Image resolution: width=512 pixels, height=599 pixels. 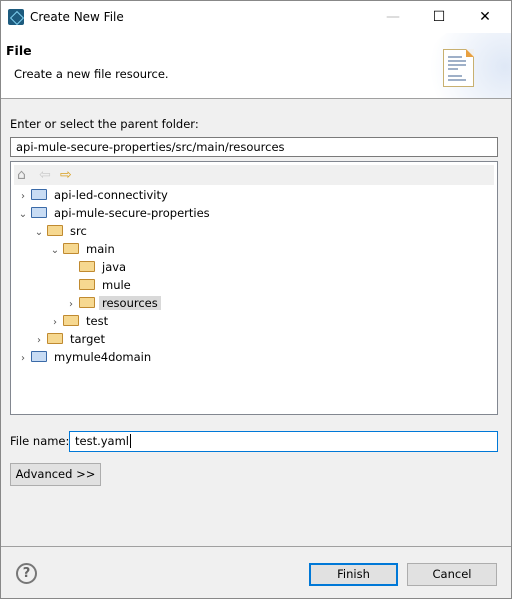 What do you see at coordinates (353, 574) in the screenshot?
I see `finish-button: Finish` at bounding box center [353, 574].